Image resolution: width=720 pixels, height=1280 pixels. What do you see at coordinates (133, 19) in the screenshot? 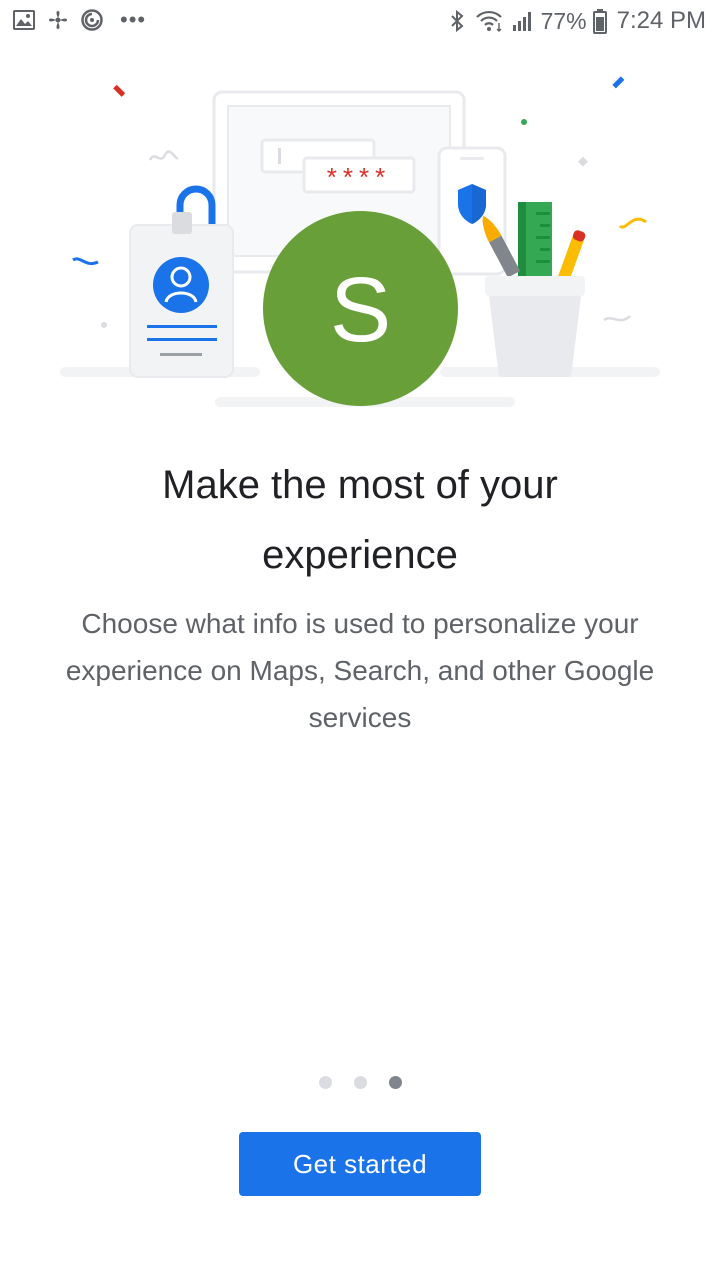
I see `more-dots-icon: •••` at bounding box center [133, 19].